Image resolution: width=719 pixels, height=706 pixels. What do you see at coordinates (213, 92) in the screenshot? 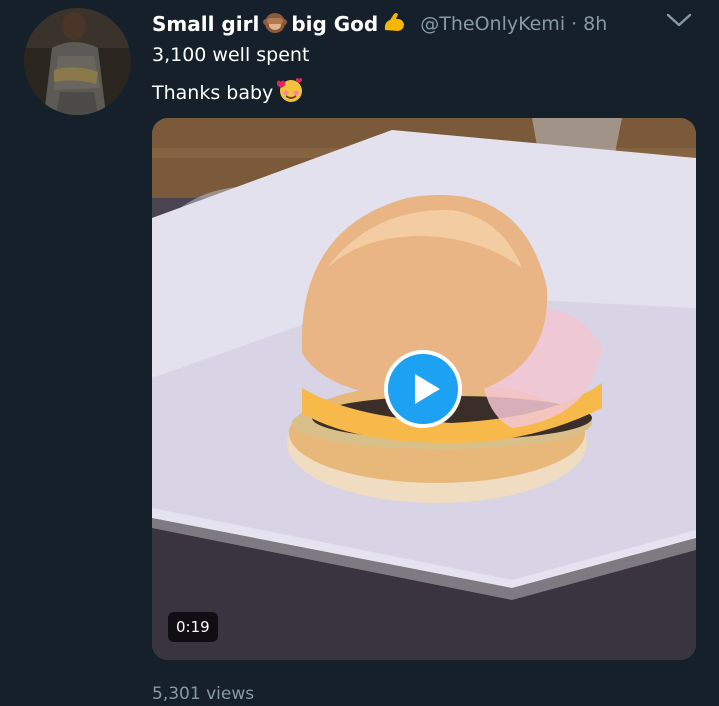
I see `tweet-text-line-2-label: Thanks baby` at bounding box center [213, 92].